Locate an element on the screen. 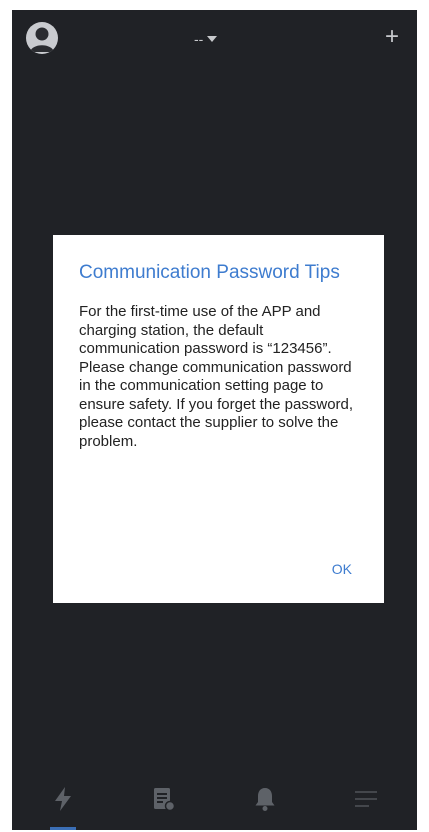 Image resolution: width=429 pixels, height=832 pixels. nav-item-notifications is located at coordinates (265, 799).